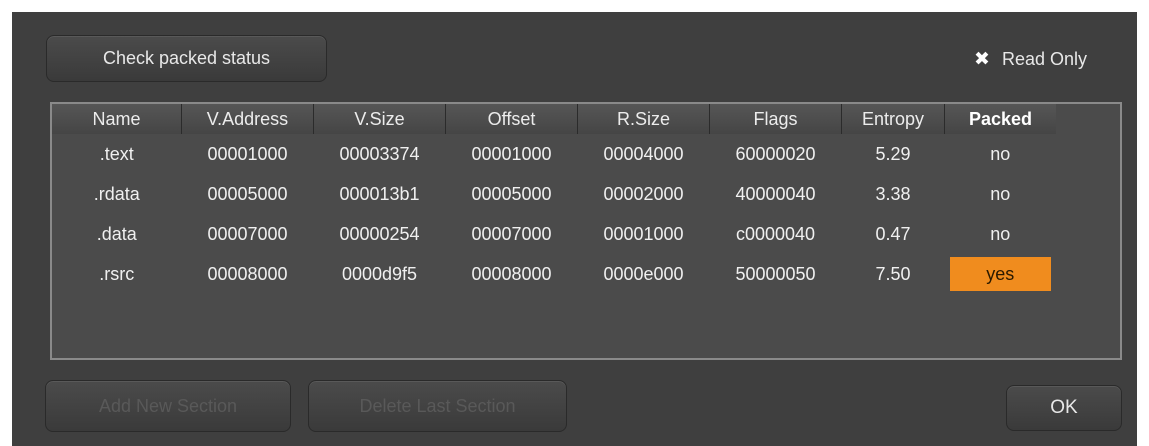 The image size is (1149, 446). Describe the element at coordinates (247, 273) in the screenshot. I see `cell-v-address: 00008000` at that location.